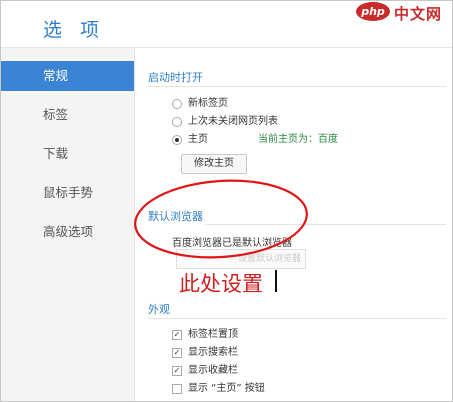 The image size is (453, 402). What do you see at coordinates (177, 389) in the screenshot?
I see `checkbox-unchecked-icon` at bounding box center [177, 389].